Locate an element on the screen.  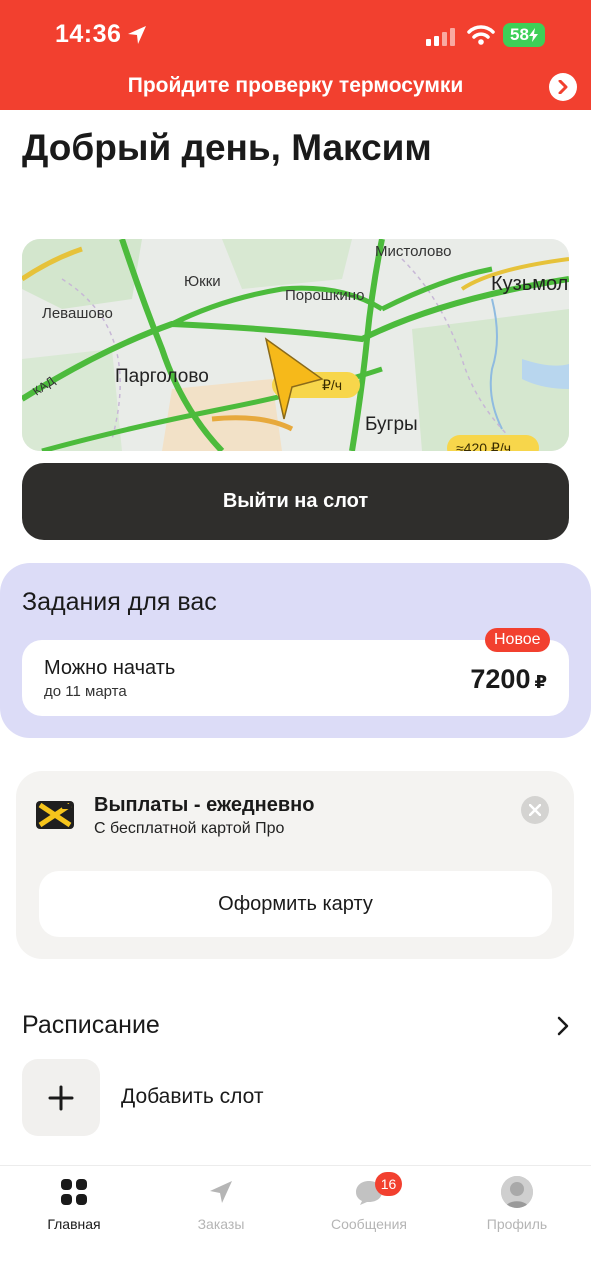
close-icon is located at coordinates (535, 810).